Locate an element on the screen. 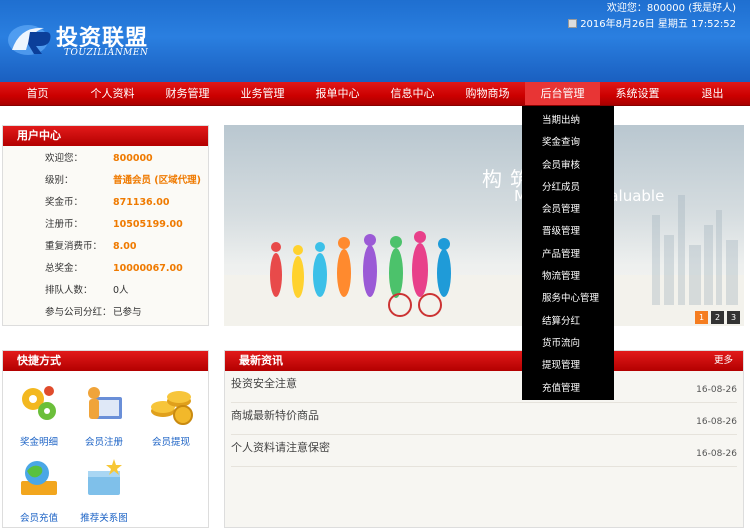 The width and height of the screenshot is (750, 528). menu-item-settlement-dividend: 结算分红 is located at coordinates (568, 322).